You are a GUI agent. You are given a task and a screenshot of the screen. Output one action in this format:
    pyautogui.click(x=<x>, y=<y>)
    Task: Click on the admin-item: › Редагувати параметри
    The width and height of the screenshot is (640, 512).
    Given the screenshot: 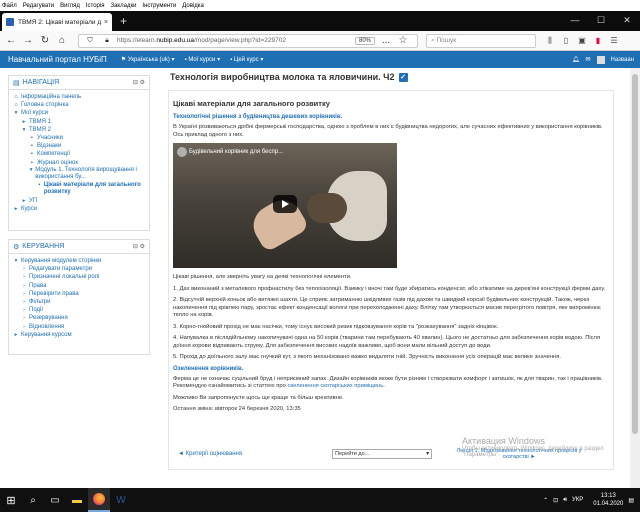 What is the action you would take?
    pyautogui.click(x=79, y=269)
    